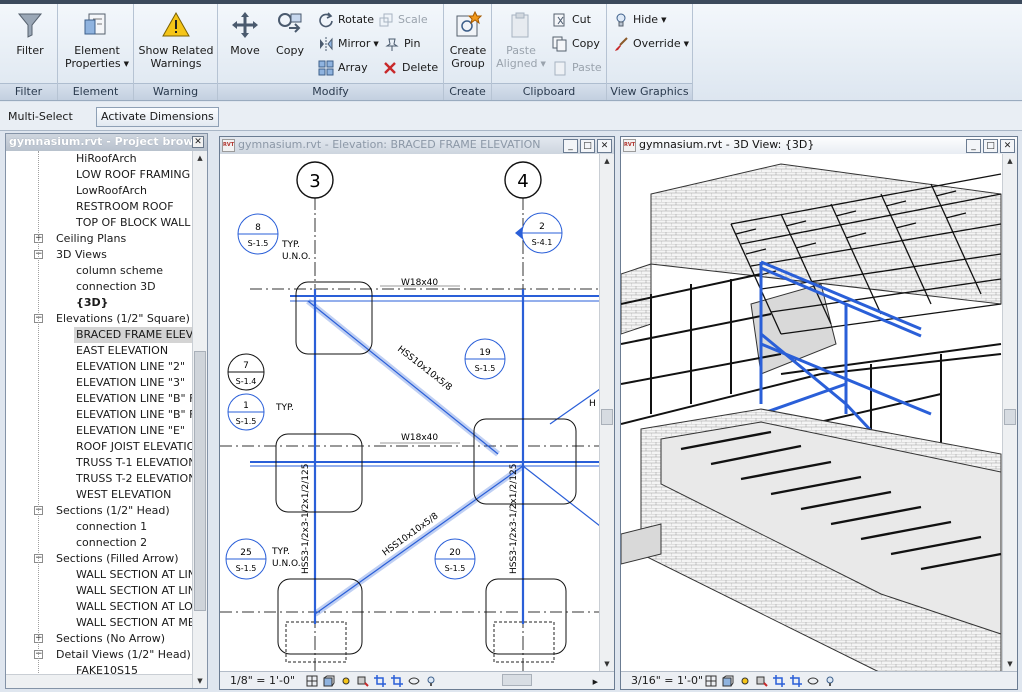 The width and height of the screenshot is (1022, 692). What do you see at coordinates (348, 44) in the screenshot?
I see `mirror-button: Mirror ▼` at bounding box center [348, 44].